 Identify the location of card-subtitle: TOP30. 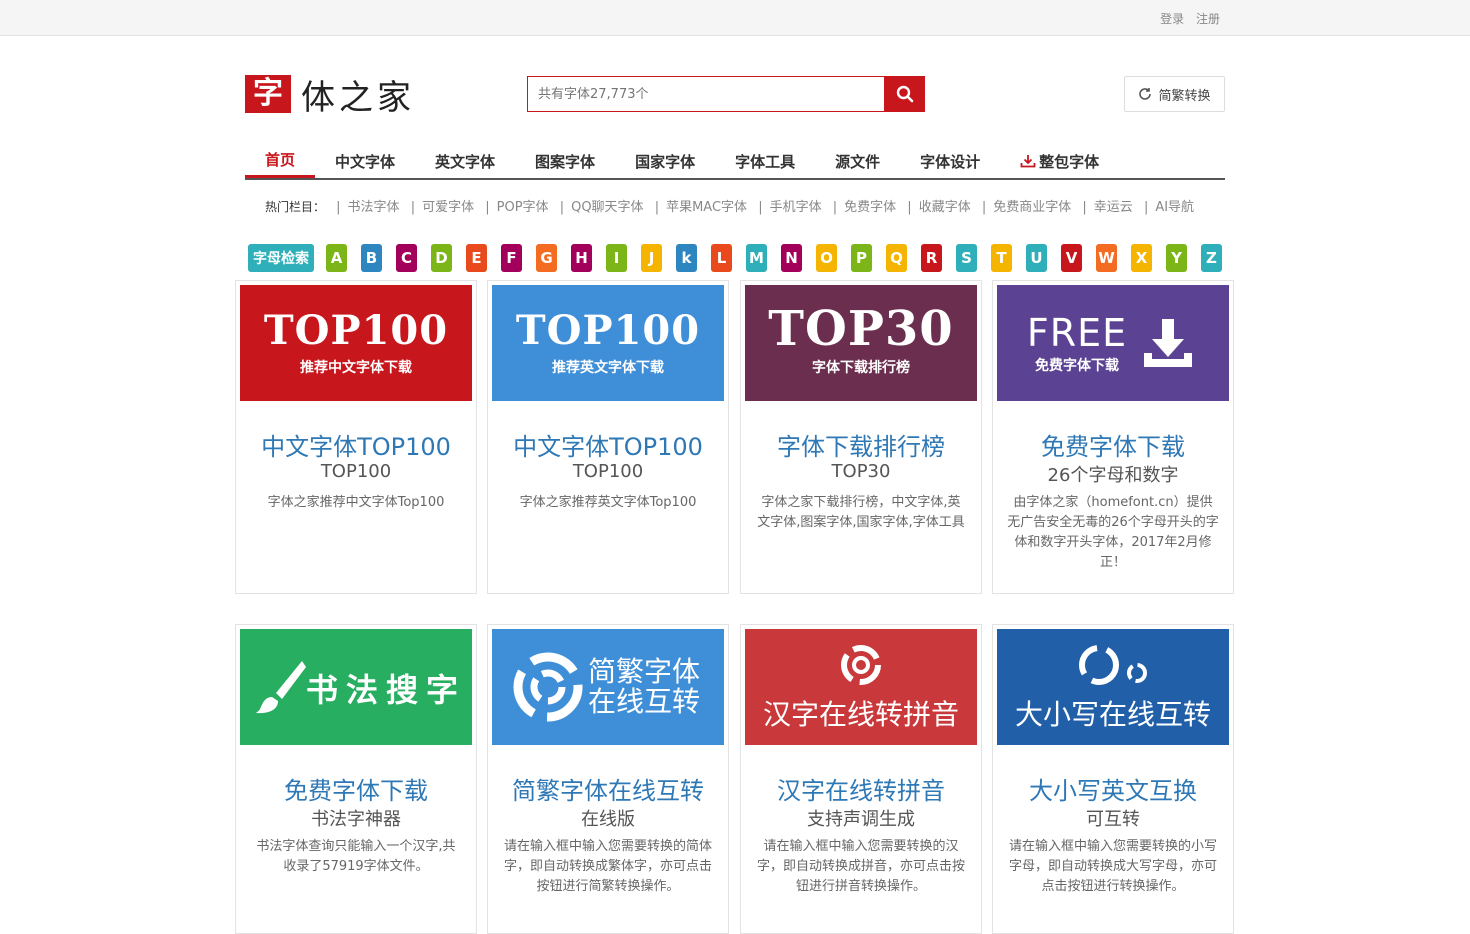
(861, 471).